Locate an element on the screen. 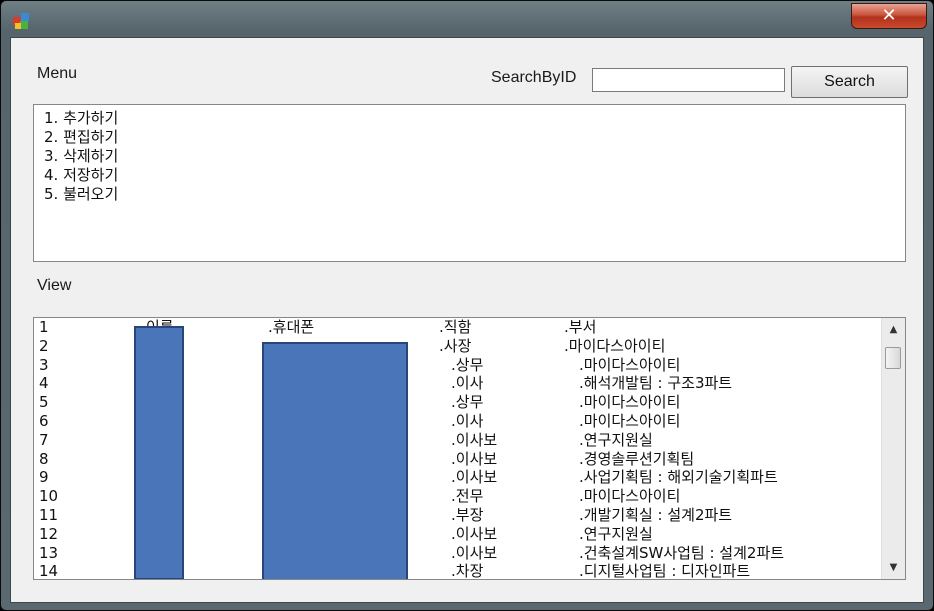  scroll-down-icon: ▼ is located at coordinates (893, 567).